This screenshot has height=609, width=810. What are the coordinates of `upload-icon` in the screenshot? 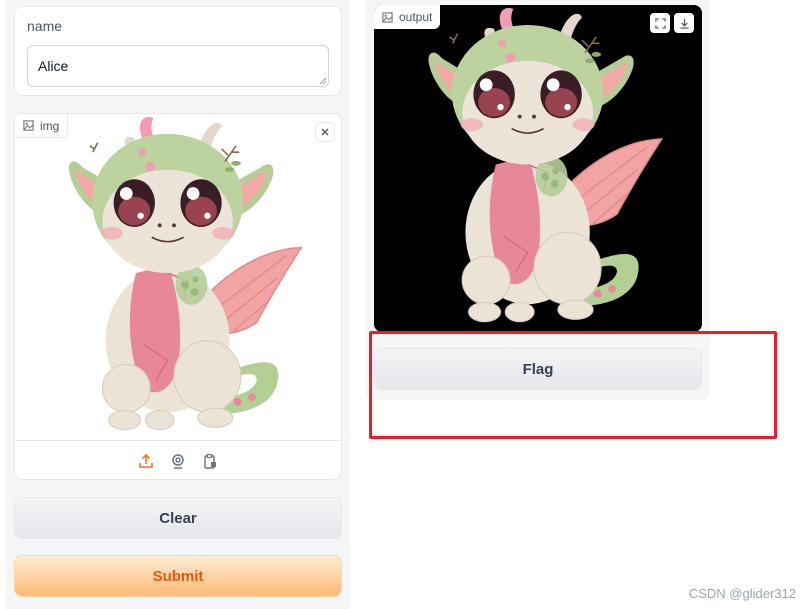 It's located at (146, 460).